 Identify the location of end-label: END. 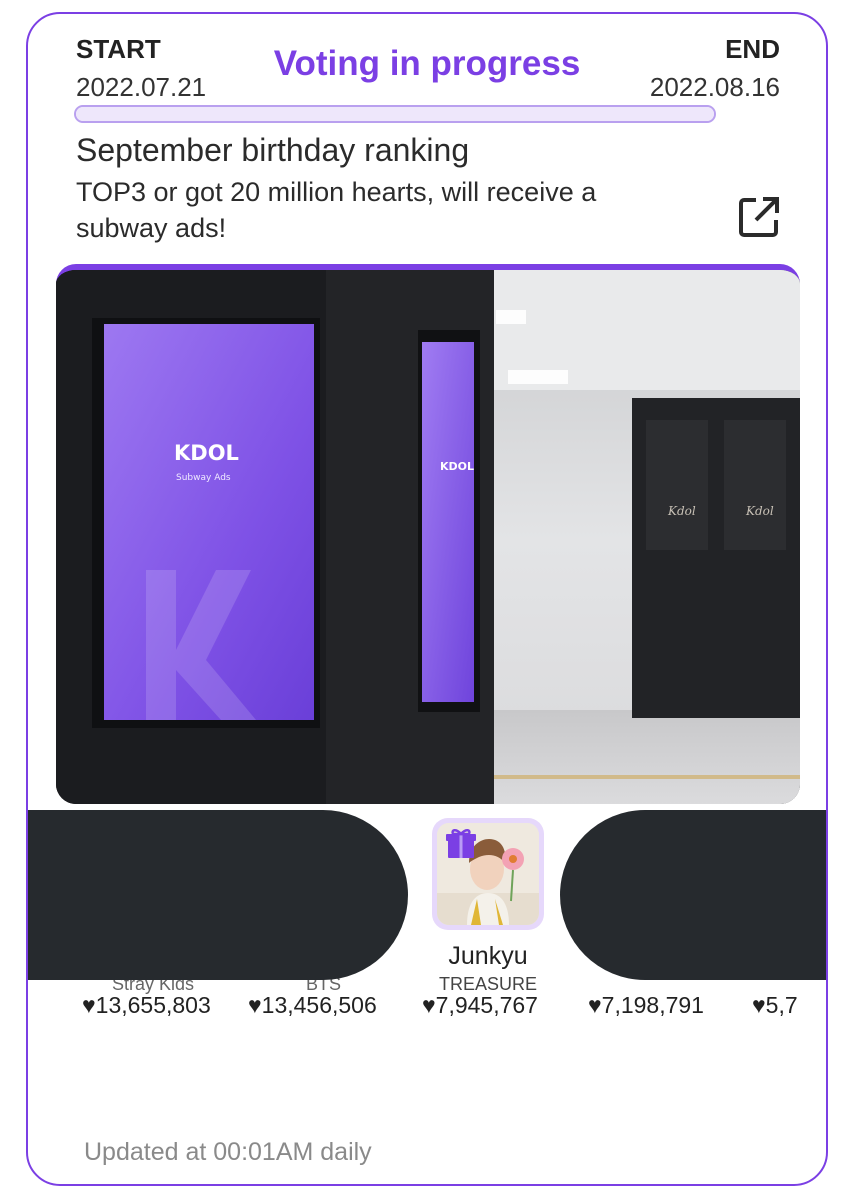
(752, 49).